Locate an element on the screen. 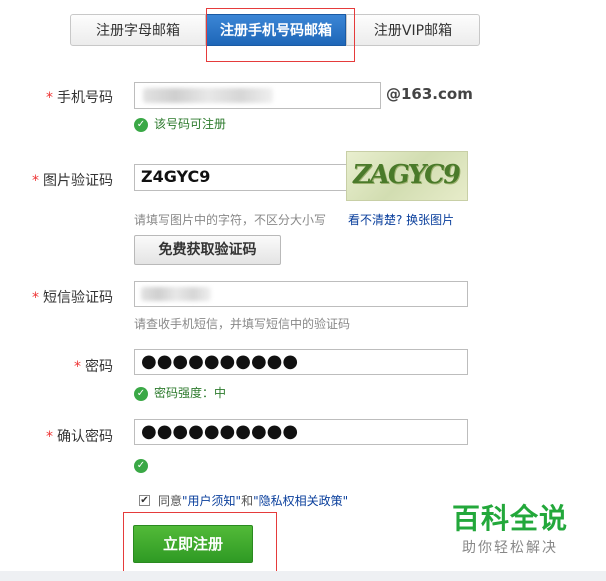 This screenshot has height=581, width=606. phone-label-text: 手机号码 is located at coordinates (85, 98).